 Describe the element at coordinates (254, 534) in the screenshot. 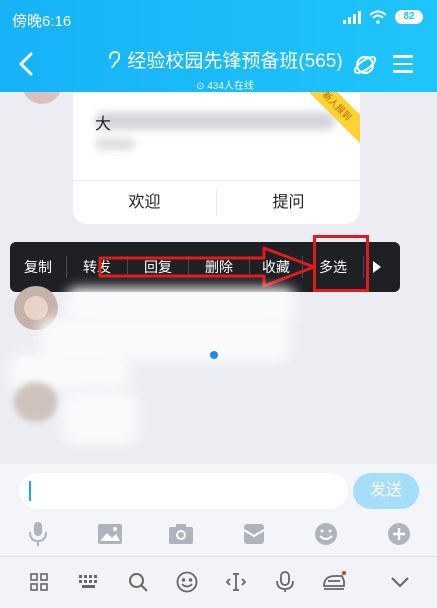

I see `red-packet-icon` at that location.